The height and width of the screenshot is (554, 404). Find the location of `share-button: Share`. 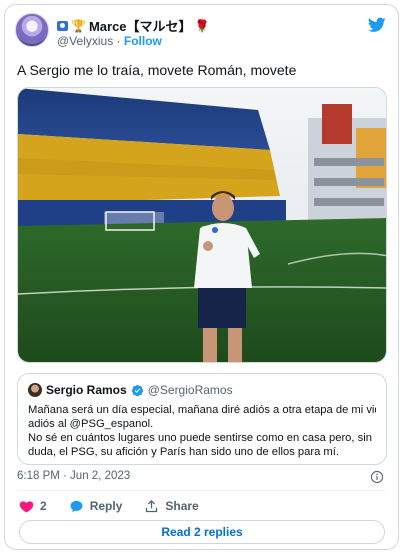

share-button: Share is located at coordinates (171, 506).